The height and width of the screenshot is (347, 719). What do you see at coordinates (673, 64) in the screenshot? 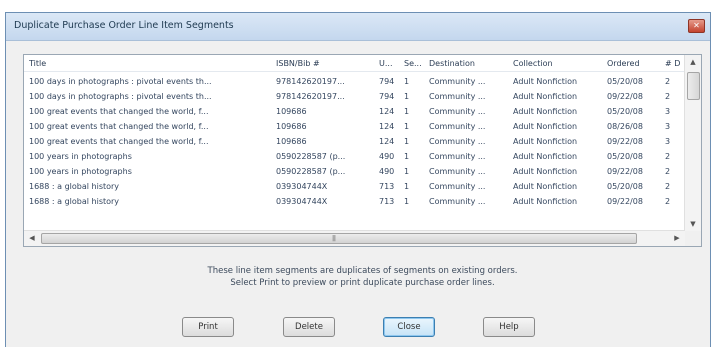
I see `column-header-num: # D` at bounding box center [673, 64].